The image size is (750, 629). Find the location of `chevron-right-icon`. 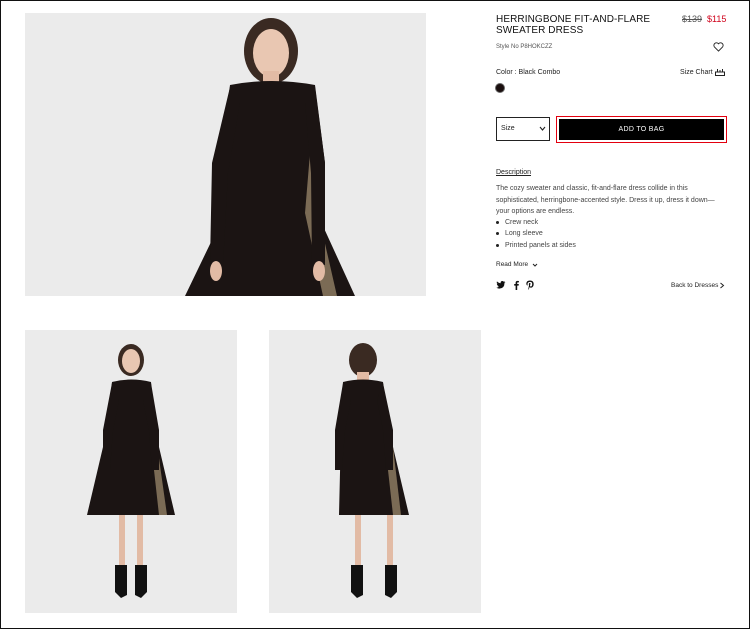

chevron-right-icon is located at coordinates (722, 285).